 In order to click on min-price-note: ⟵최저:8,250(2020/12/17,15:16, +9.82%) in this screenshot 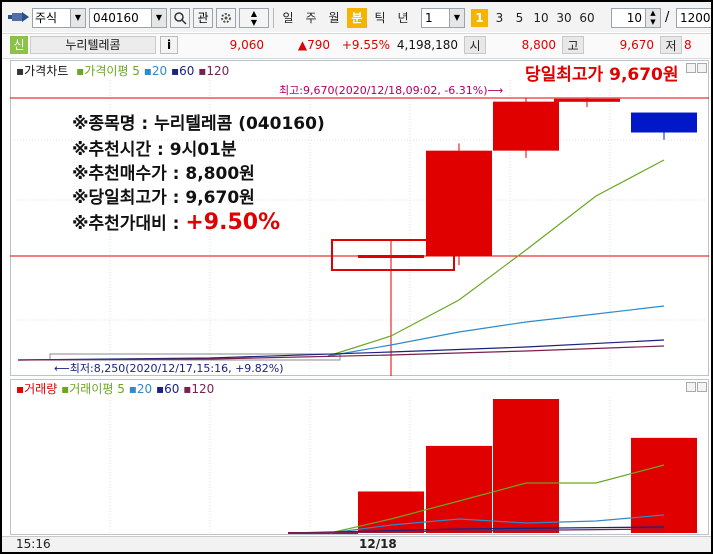, I will do `click(169, 368)`.